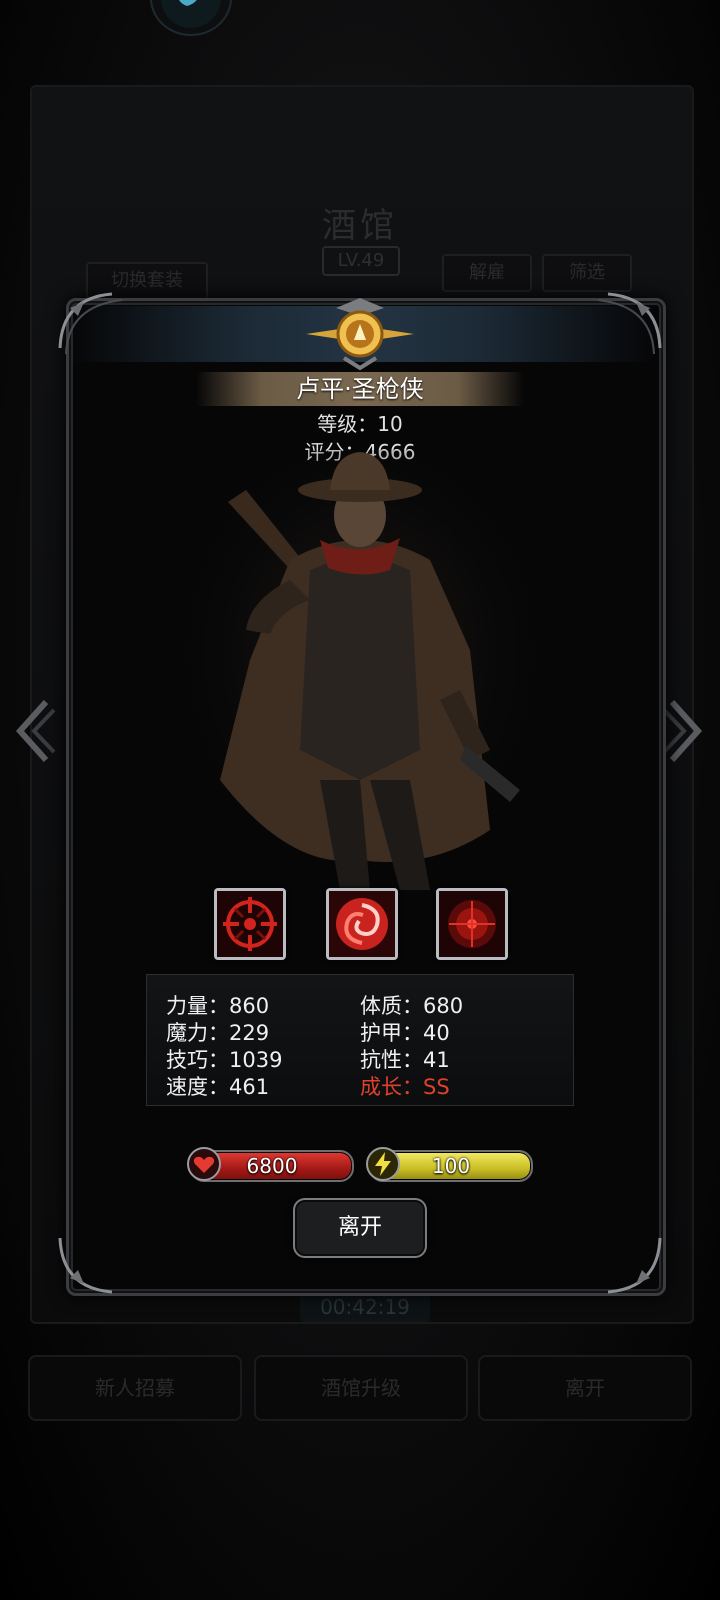 The height and width of the screenshot is (1600, 720). Describe the element at coordinates (218, 1033) in the screenshot. I see `stat-magic: 魔力：229` at that location.